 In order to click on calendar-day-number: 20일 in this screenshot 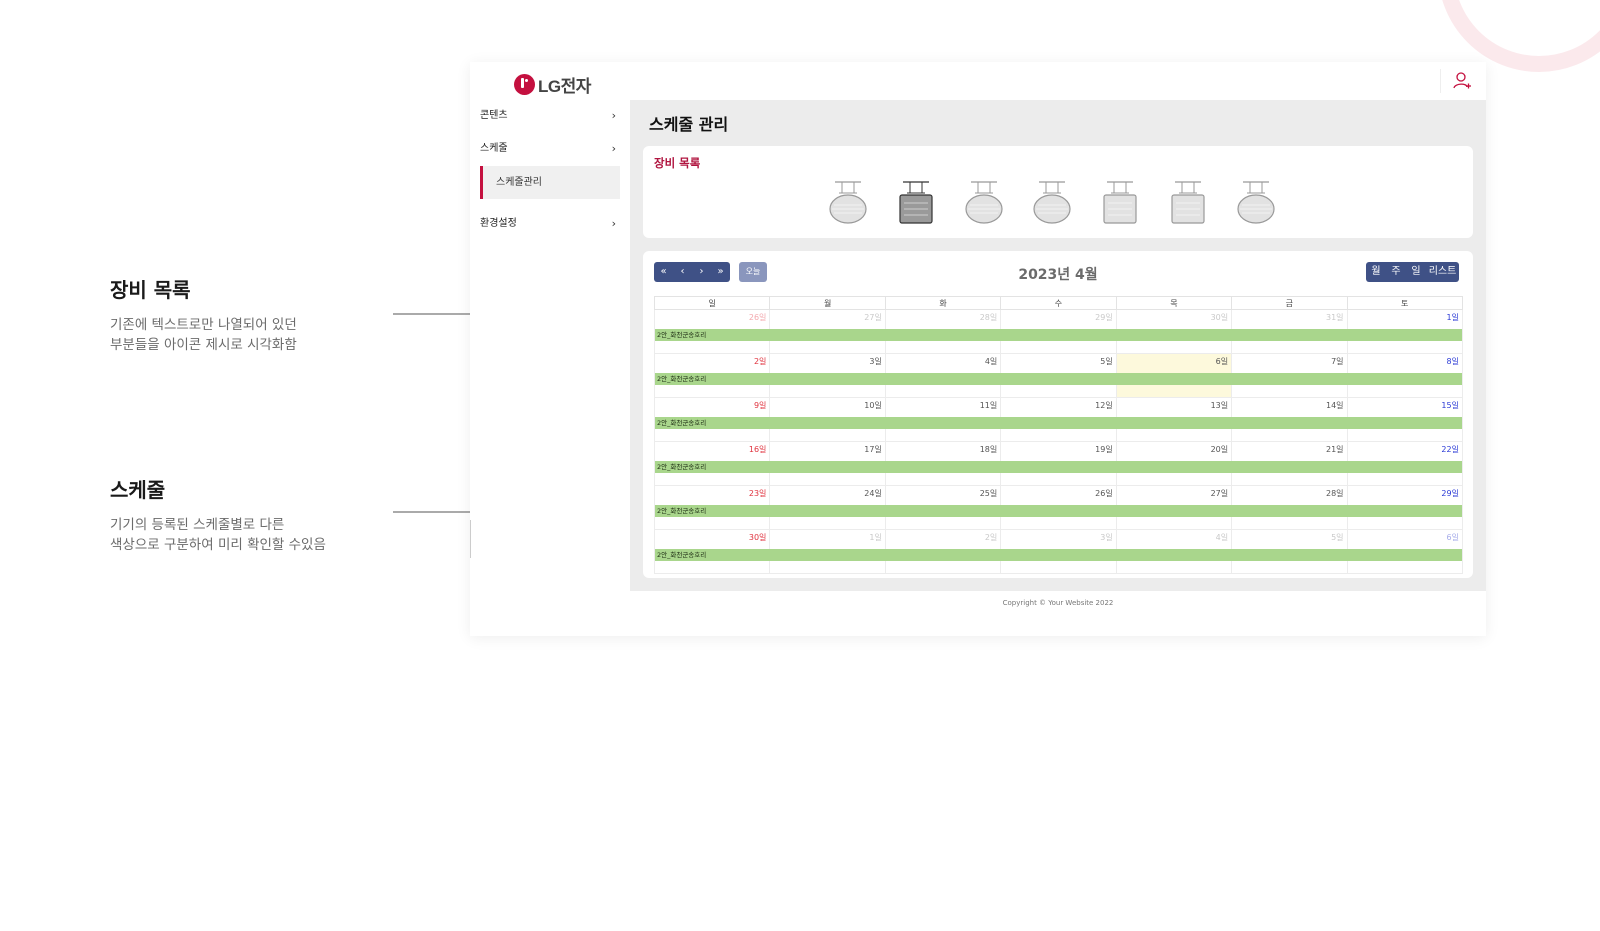, I will do `click(1220, 449)`.